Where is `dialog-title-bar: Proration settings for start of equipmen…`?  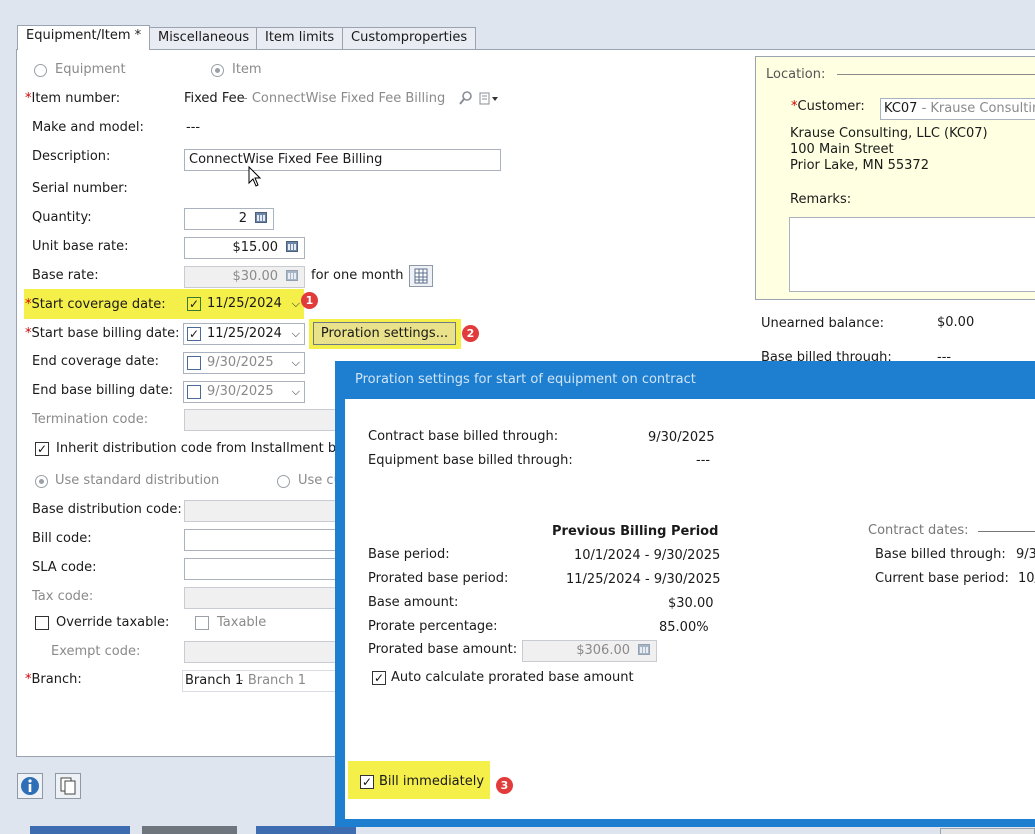 dialog-title-bar: Proration settings for start of equipmen… is located at coordinates (685, 380).